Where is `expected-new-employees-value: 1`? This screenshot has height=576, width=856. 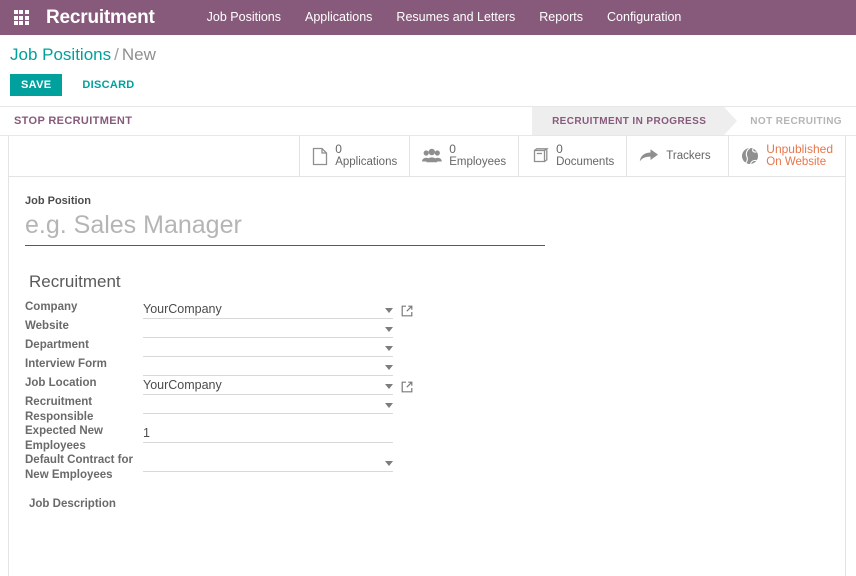
expected-new-employees-value: 1 is located at coordinates (146, 433).